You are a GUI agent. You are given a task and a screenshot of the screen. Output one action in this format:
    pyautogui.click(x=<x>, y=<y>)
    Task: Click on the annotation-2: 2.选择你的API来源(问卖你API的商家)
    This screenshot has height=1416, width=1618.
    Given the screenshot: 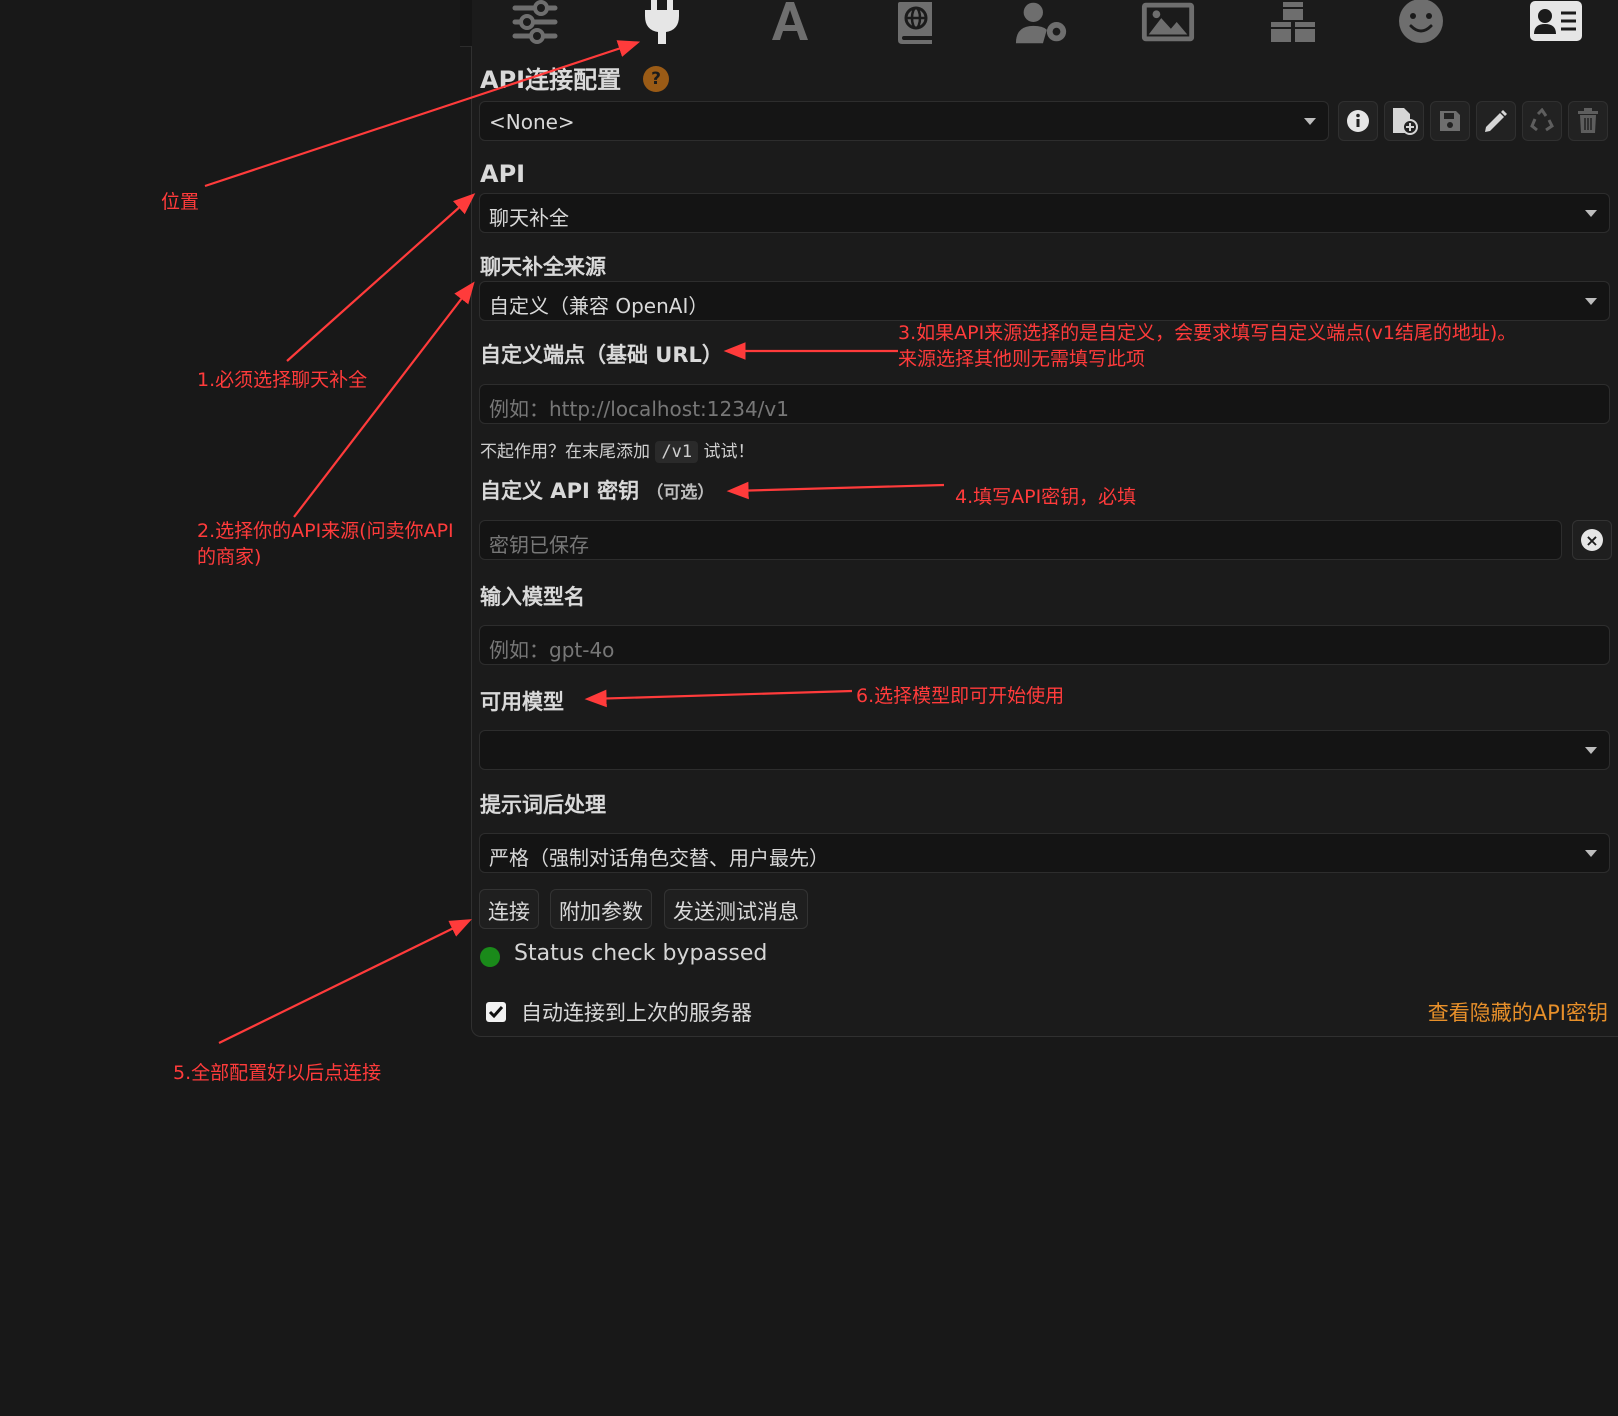 What is the action you would take?
    pyautogui.click(x=325, y=544)
    